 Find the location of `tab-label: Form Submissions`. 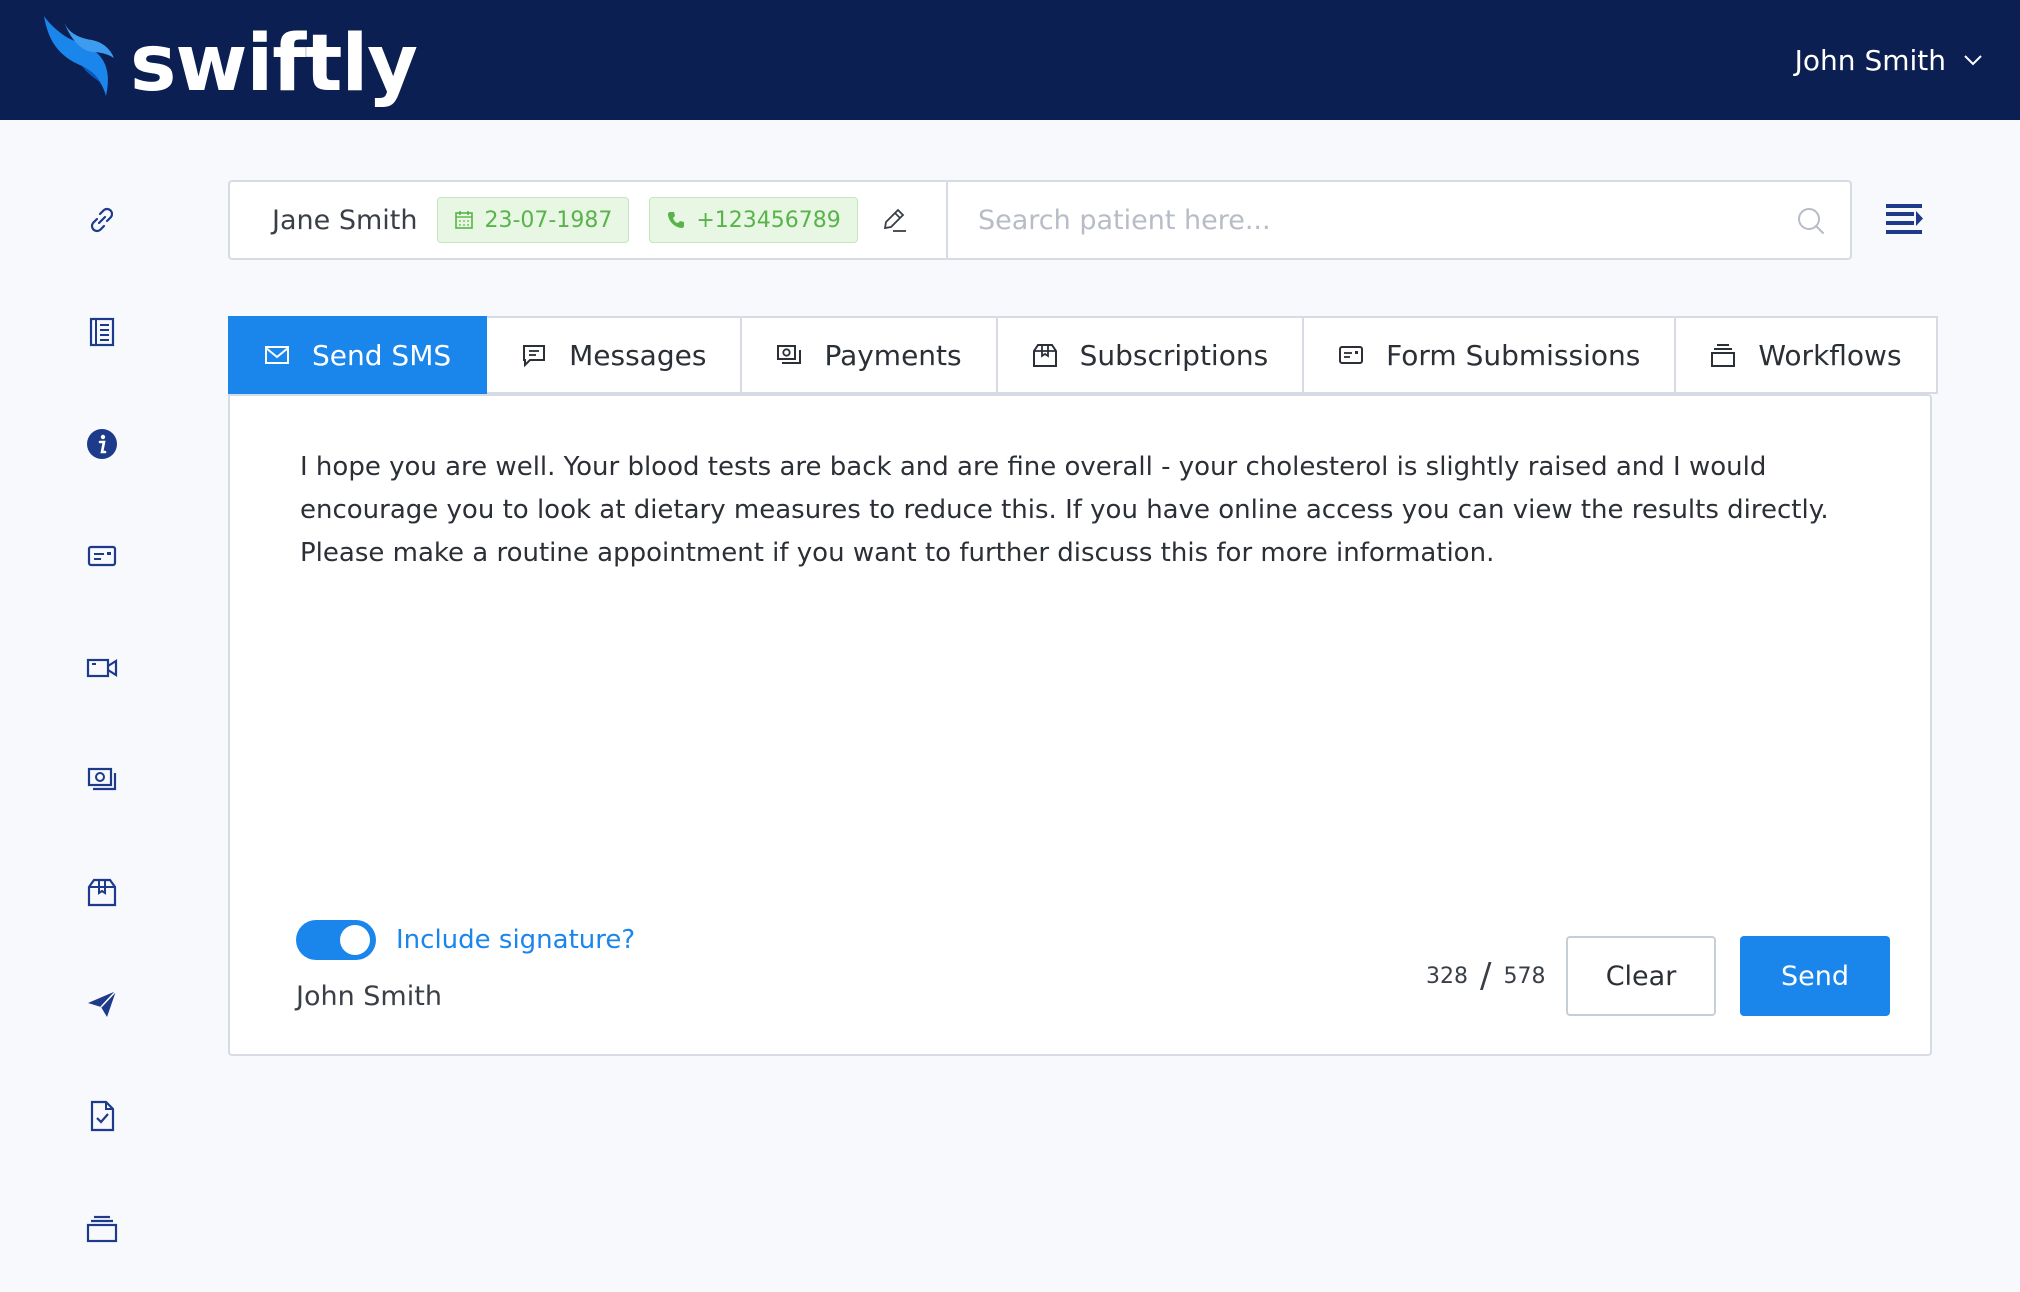

tab-label: Form Submissions is located at coordinates (1513, 355).